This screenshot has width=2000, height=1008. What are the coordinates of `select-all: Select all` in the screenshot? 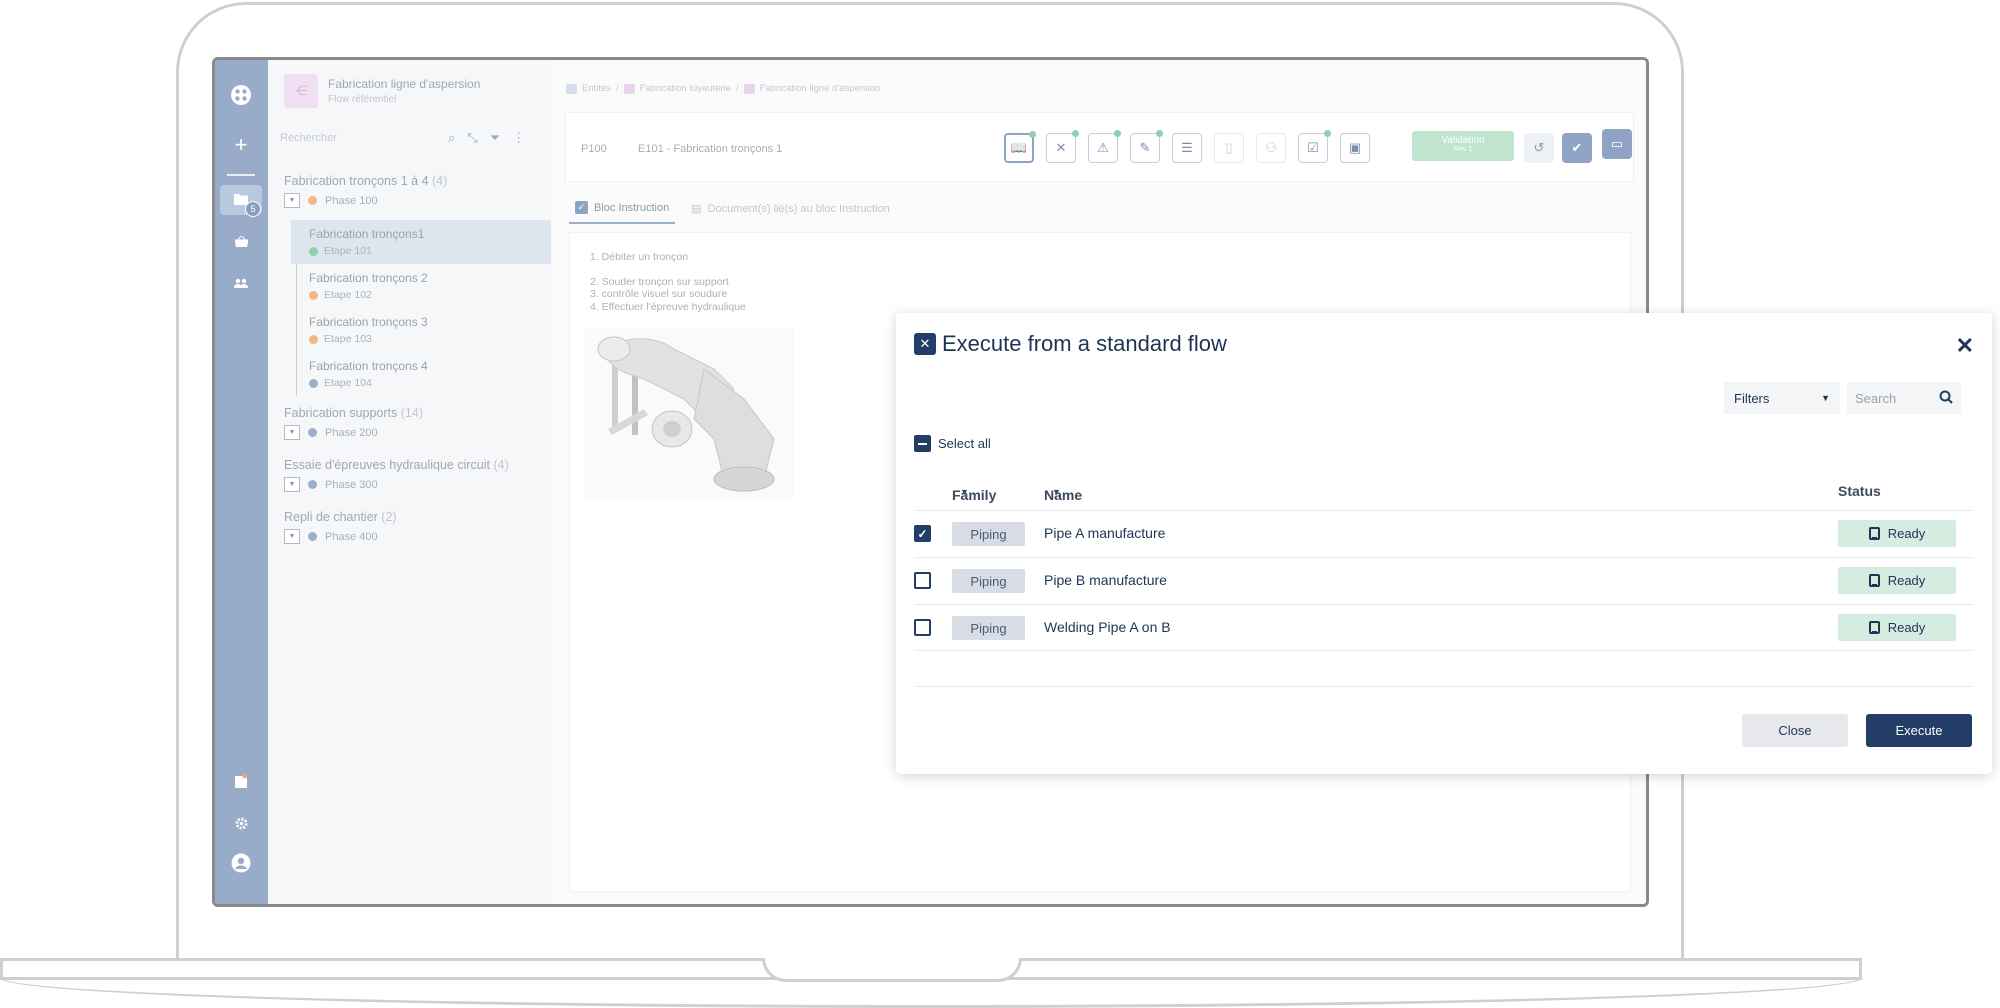 It's located at (952, 443).